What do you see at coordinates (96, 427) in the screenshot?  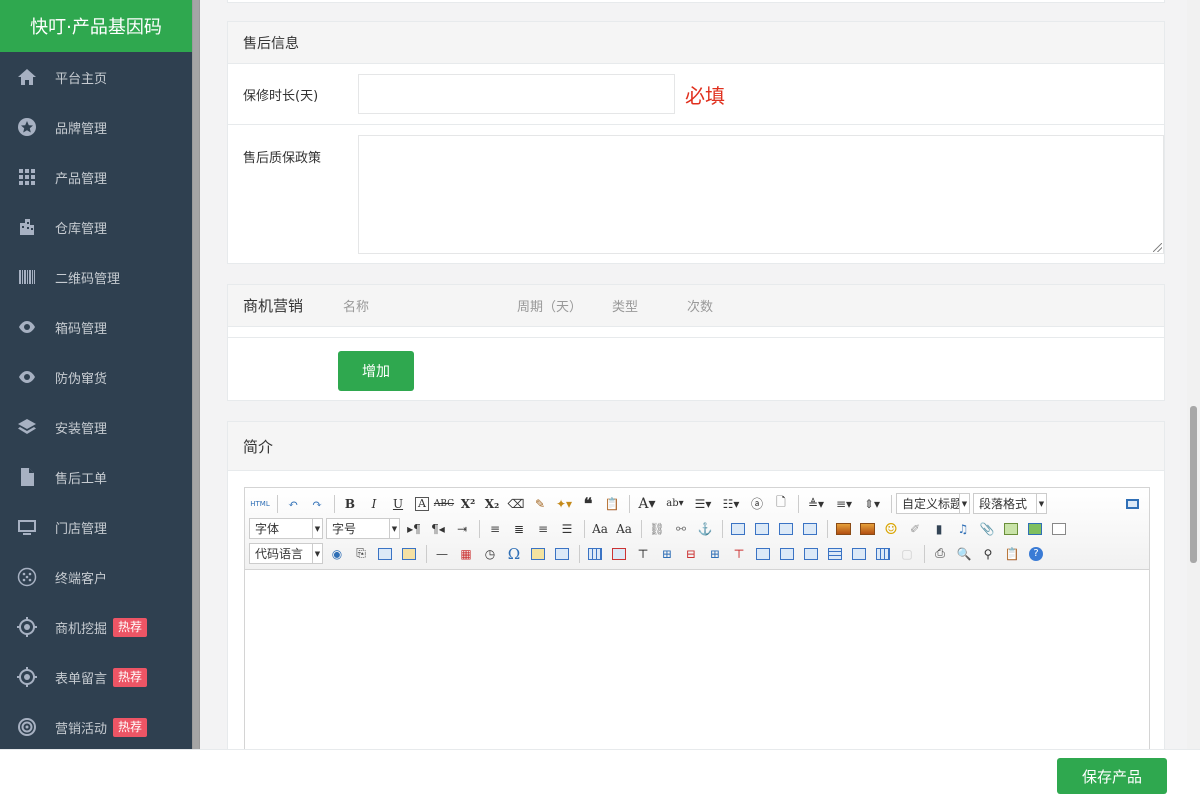 I see `sidebar-item-install: 安装管理` at bounding box center [96, 427].